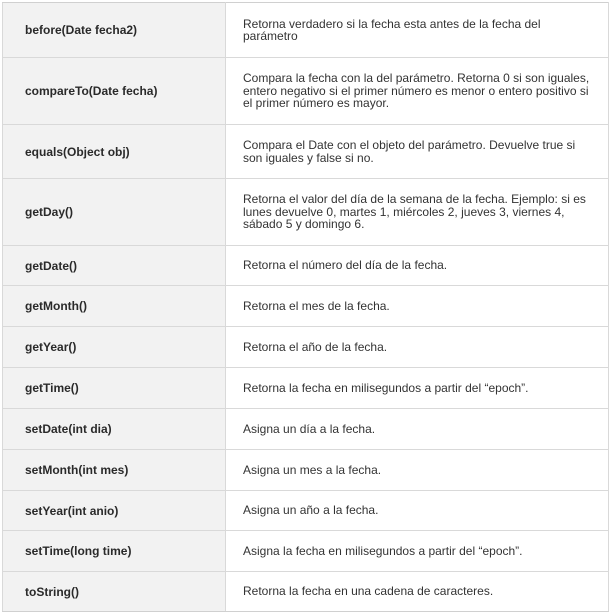 The image size is (612, 613). I want to click on method-name: getDay(), so click(49, 212).